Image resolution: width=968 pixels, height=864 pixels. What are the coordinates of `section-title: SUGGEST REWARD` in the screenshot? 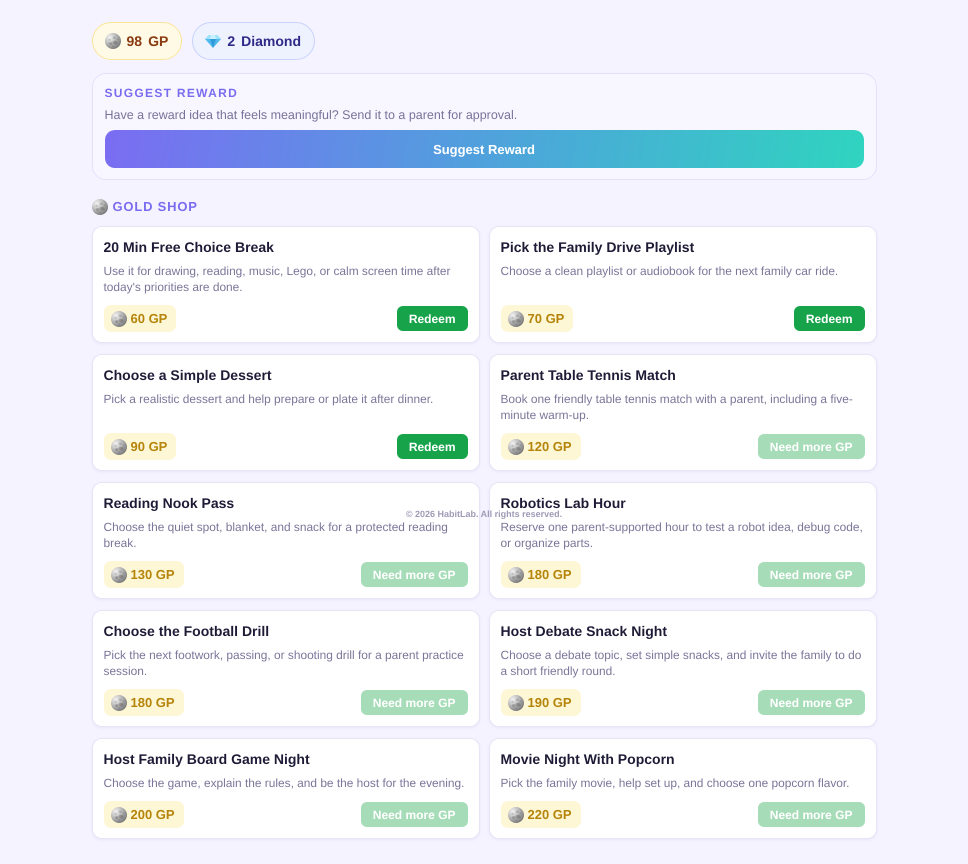 It's located at (172, 93).